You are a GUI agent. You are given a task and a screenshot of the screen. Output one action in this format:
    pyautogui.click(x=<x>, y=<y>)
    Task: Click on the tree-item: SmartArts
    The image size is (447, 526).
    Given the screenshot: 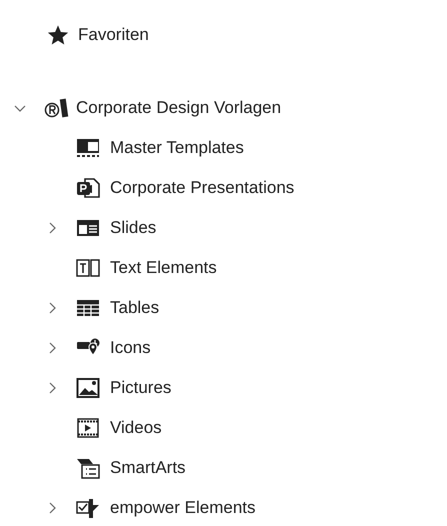 What is the action you would take?
    pyautogui.click(x=148, y=468)
    